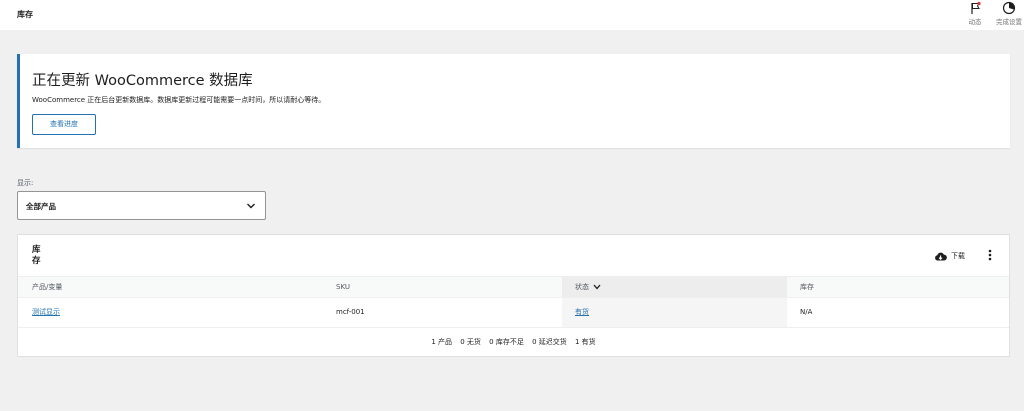  I want to click on table-row: 测试显示 mcf-001 有货 N/A, so click(513, 313).